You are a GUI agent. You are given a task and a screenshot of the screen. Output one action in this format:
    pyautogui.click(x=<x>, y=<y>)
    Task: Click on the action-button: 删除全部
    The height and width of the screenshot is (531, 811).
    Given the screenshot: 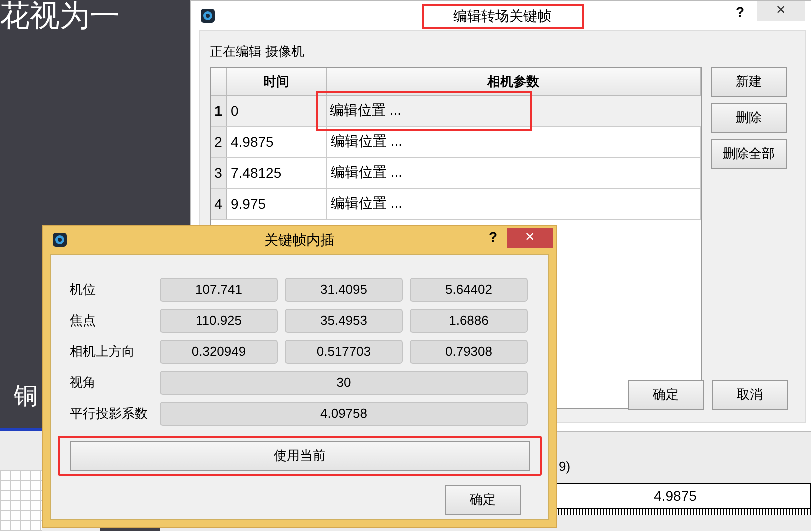 What is the action you would take?
    pyautogui.click(x=749, y=154)
    